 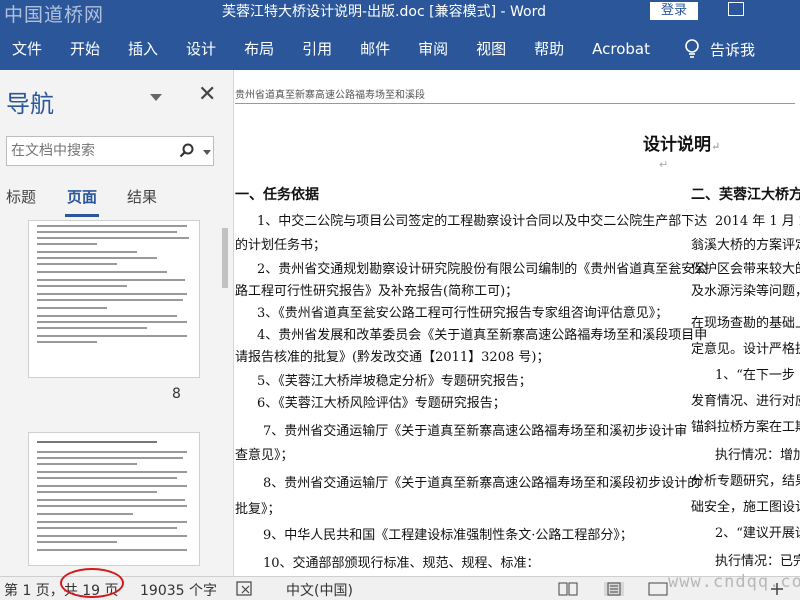 I want to click on tab-layout: 布局, so click(x=259, y=49).